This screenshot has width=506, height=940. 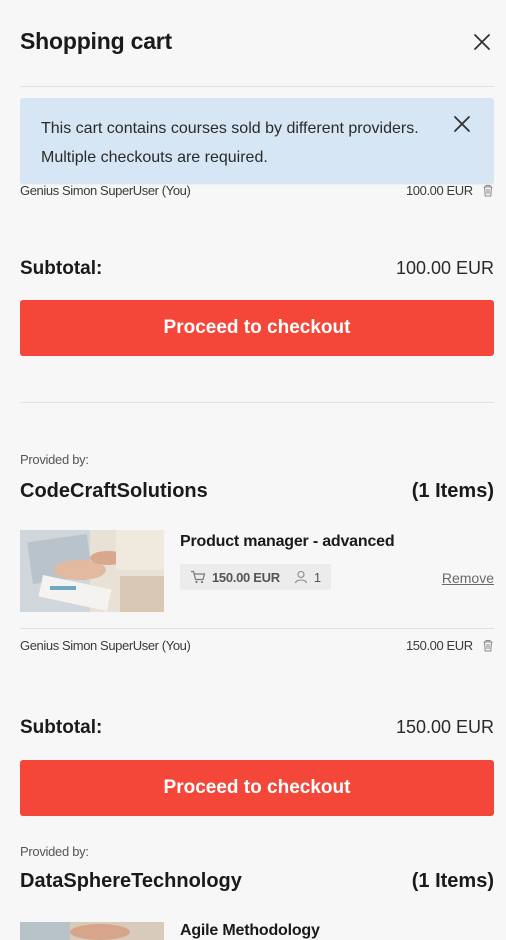 What do you see at coordinates (257, 628) in the screenshot?
I see `item-divider` at bounding box center [257, 628].